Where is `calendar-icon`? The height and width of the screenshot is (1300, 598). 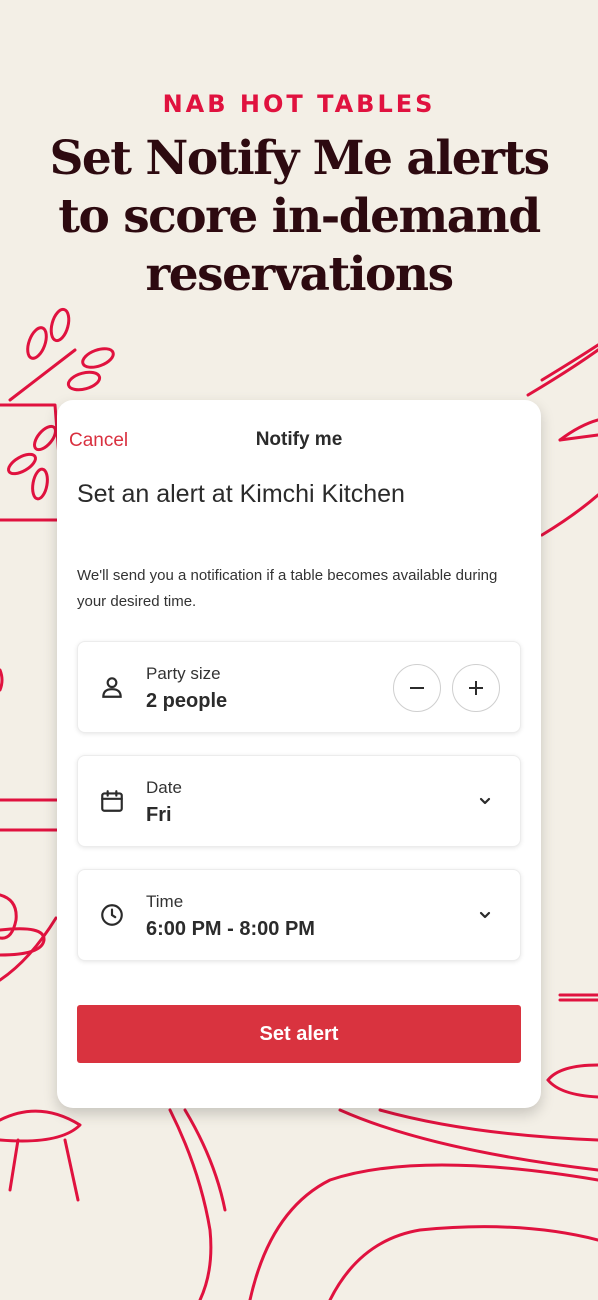 calendar-icon is located at coordinates (112, 801).